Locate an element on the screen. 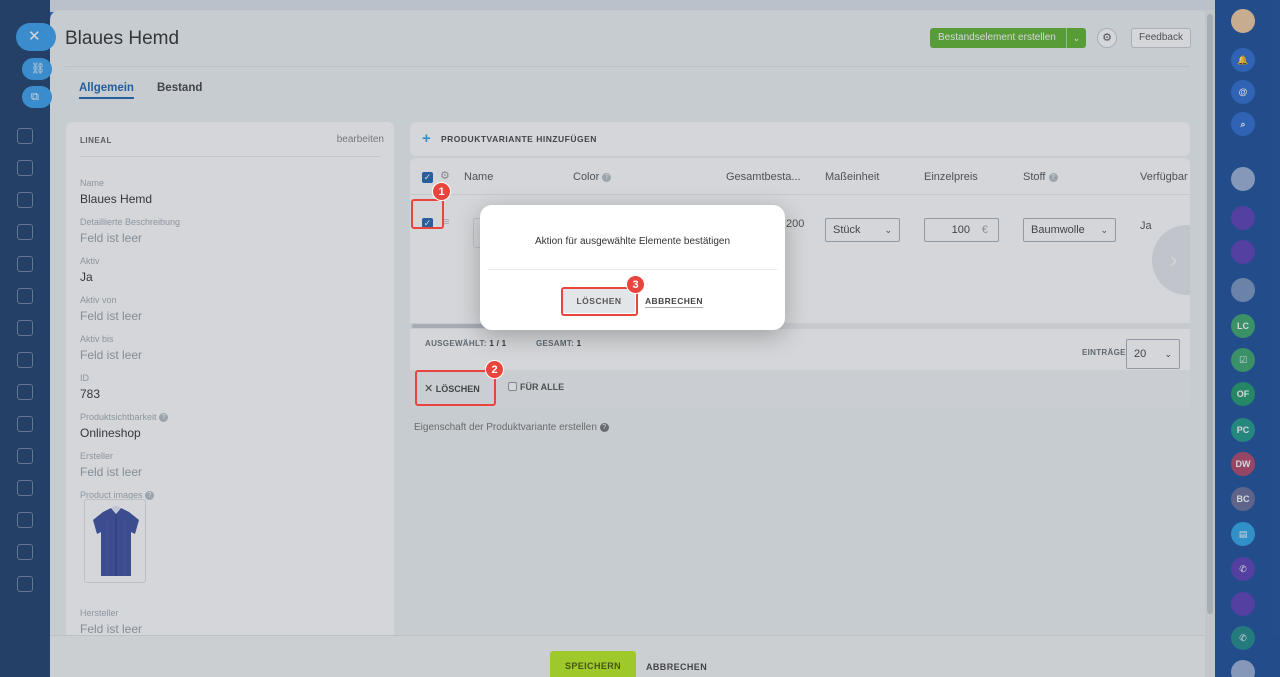 This screenshot has width=1280, height=677. confirm-cancel-button: ABBRECHEN is located at coordinates (674, 302).